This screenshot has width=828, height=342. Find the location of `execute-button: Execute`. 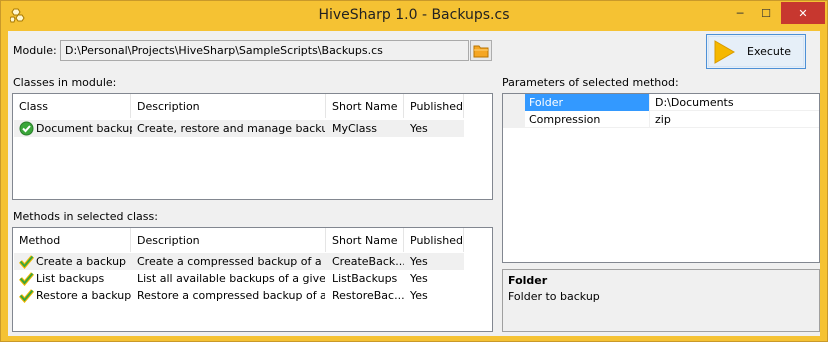

execute-button: Execute is located at coordinates (756, 51).